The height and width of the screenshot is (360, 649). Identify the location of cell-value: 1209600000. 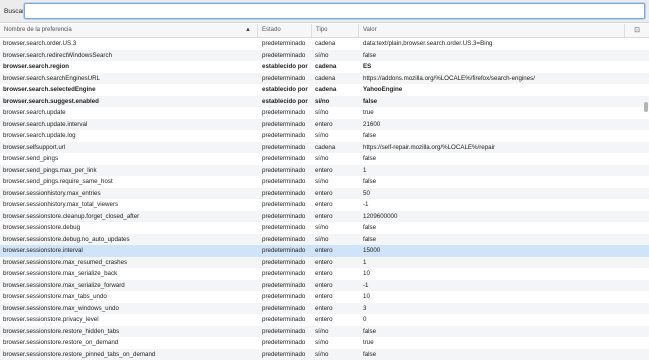
(503, 217).